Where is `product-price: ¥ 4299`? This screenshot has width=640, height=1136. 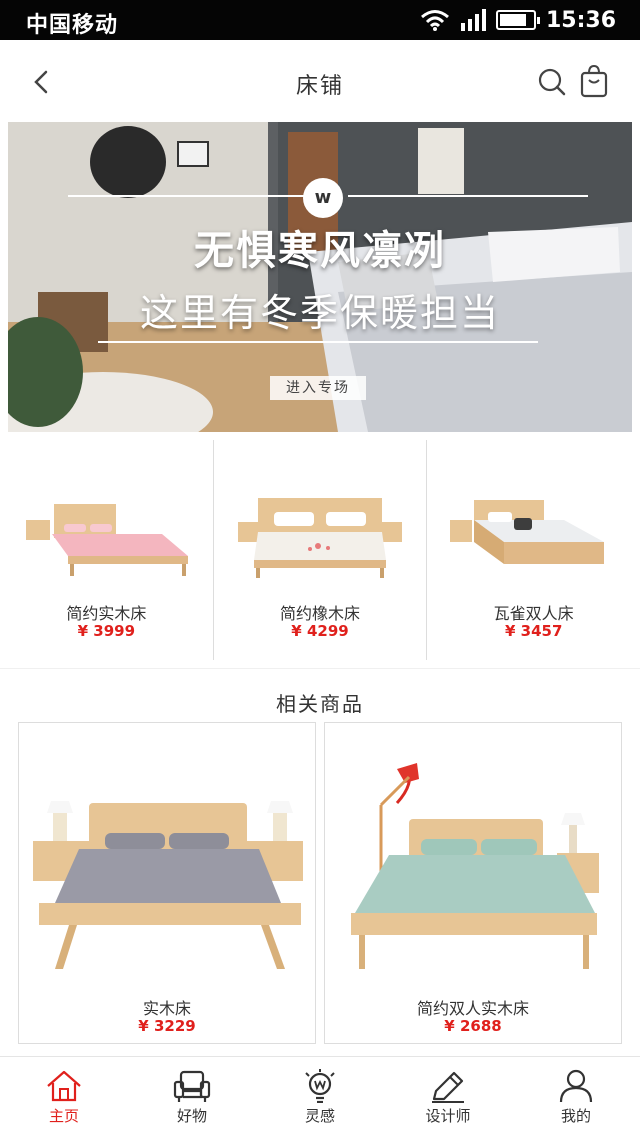
product-price: ¥ 4299 is located at coordinates (320, 631).